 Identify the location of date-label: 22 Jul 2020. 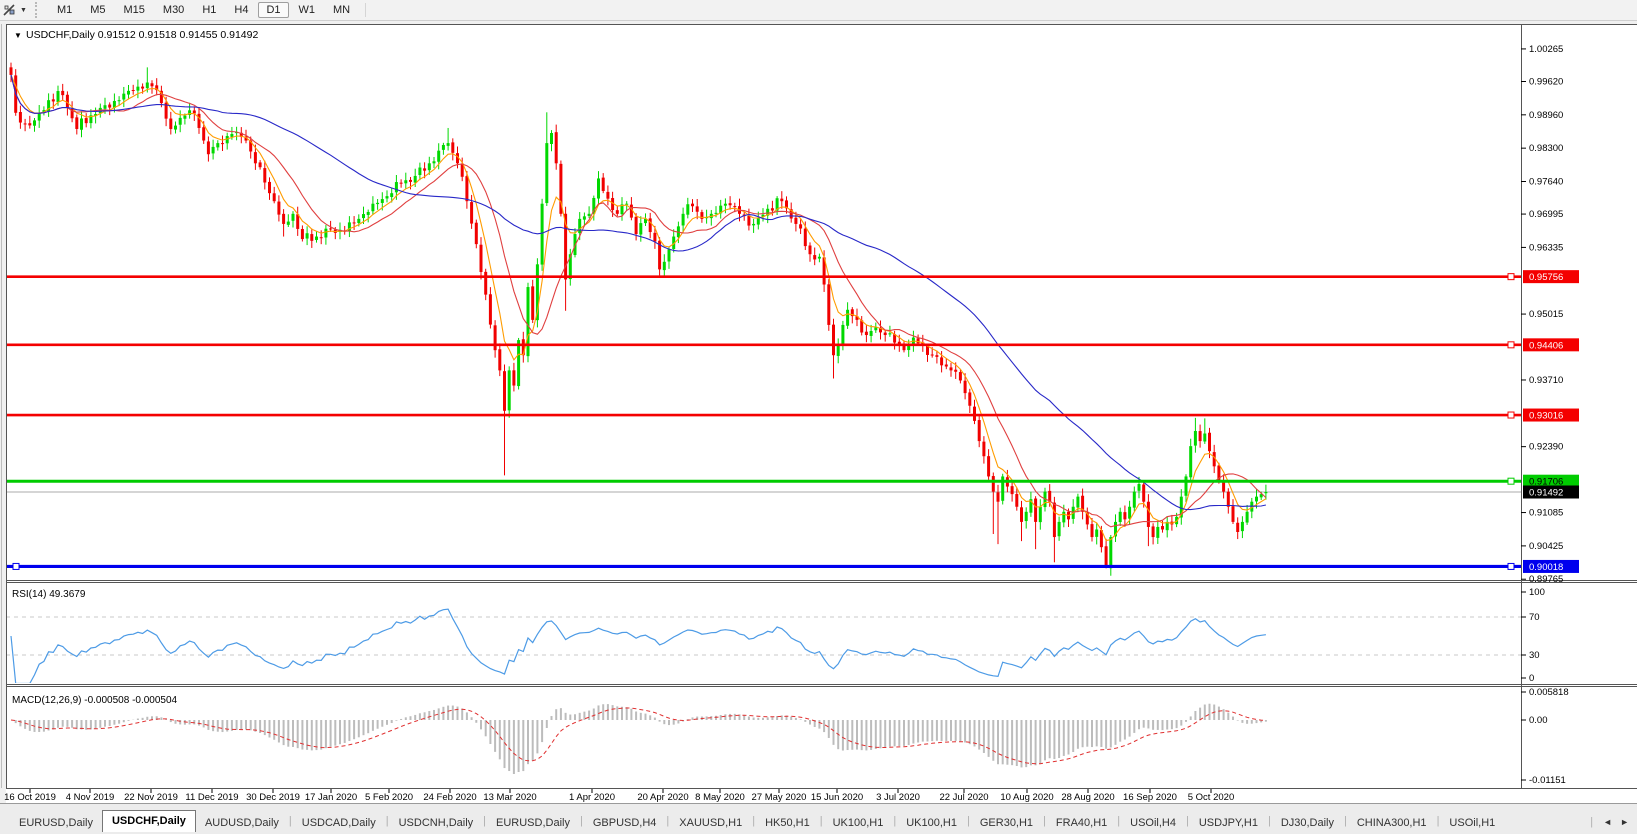
(963, 797).